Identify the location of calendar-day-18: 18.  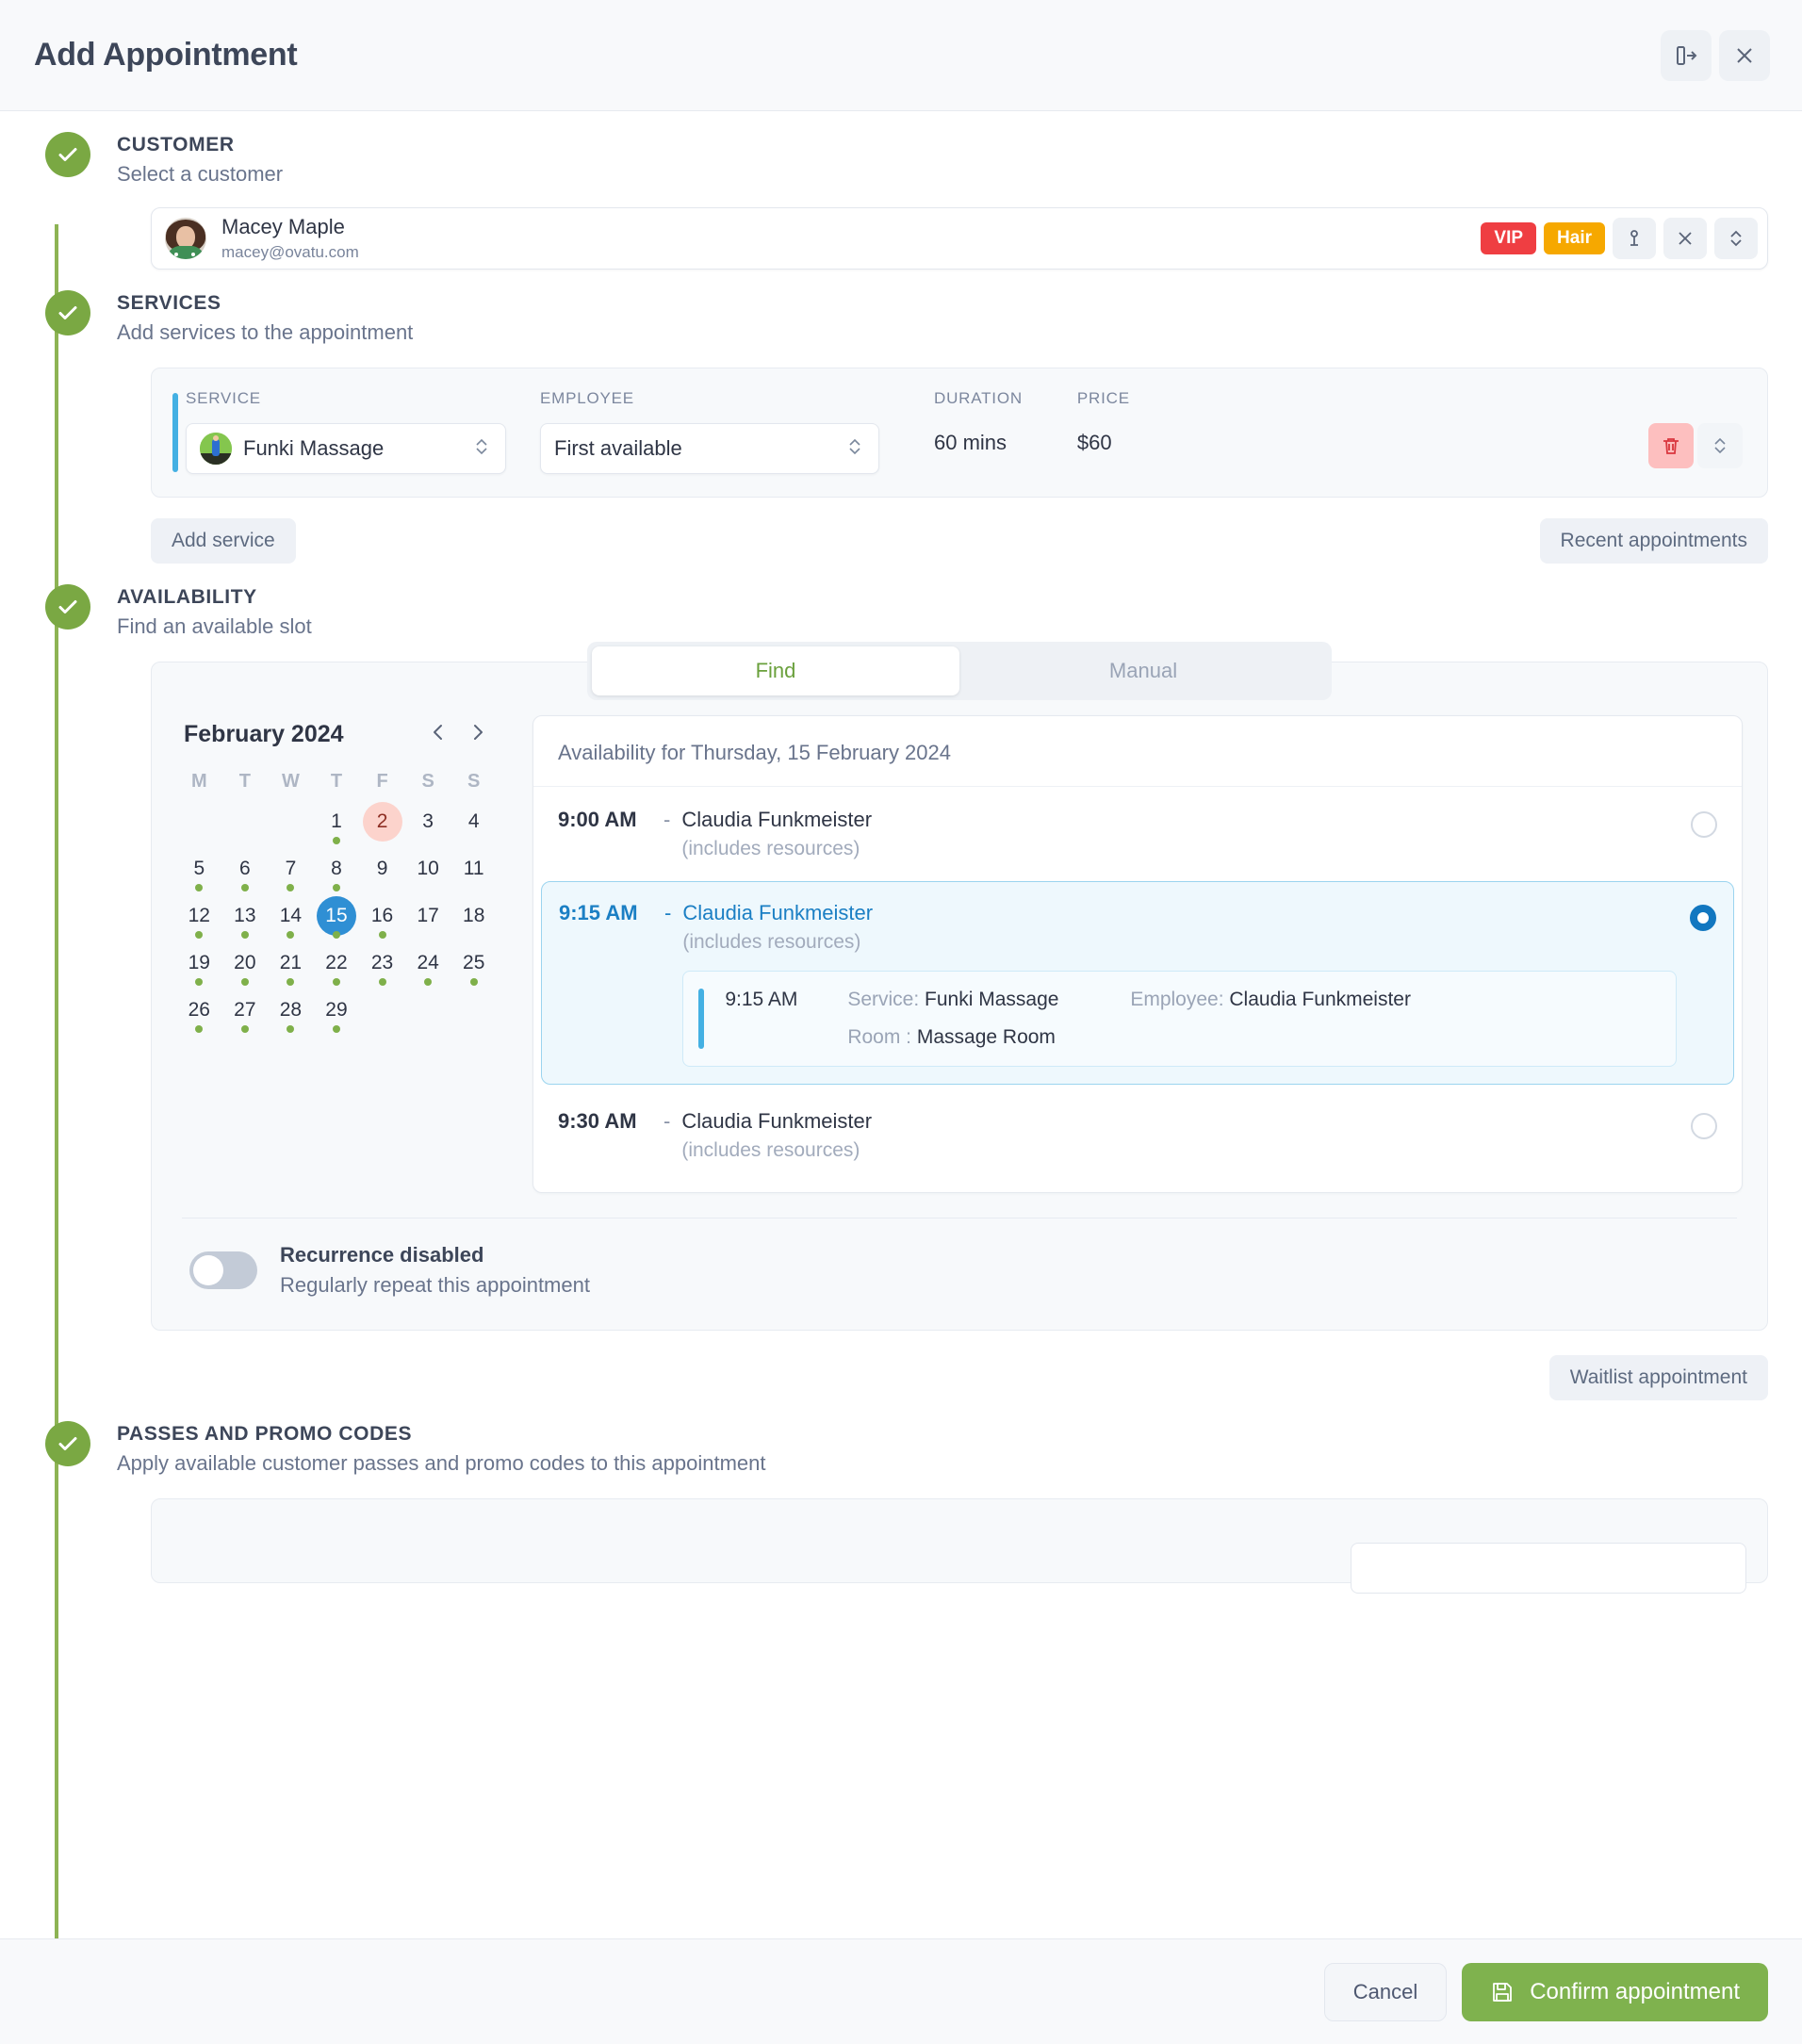
(473, 916).